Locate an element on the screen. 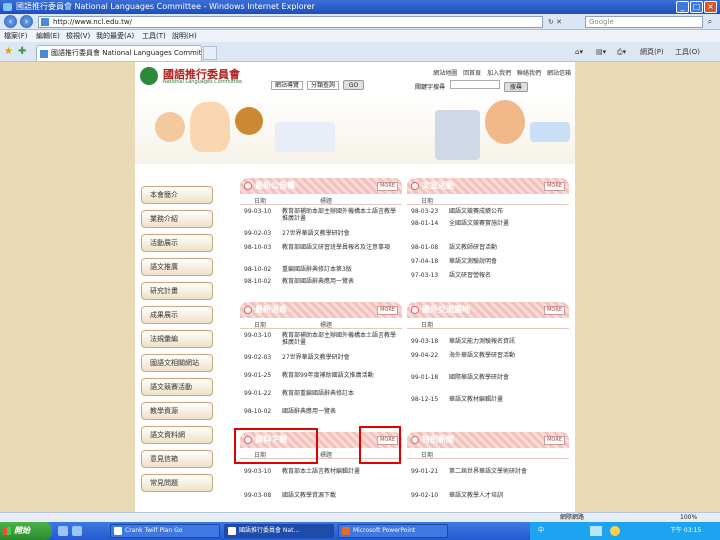 The width and height of the screenshot is (720, 540). windows-logo-icon is located at coordinates (7, 531).